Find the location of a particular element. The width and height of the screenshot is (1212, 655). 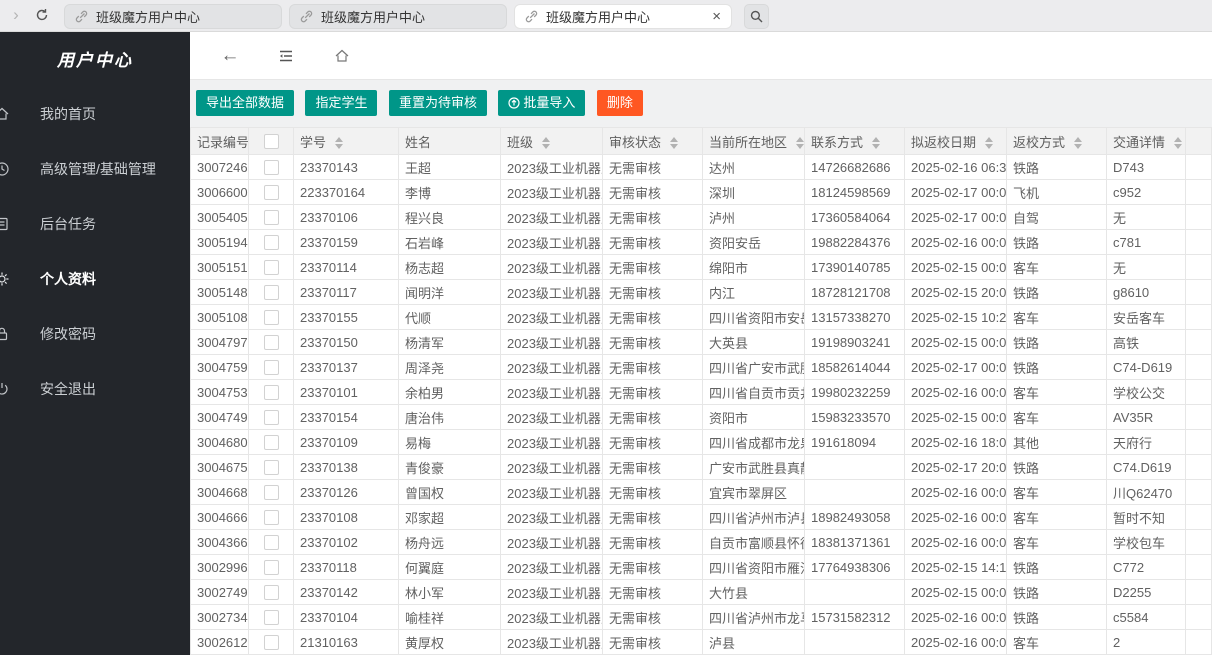

refresh-icon is located at coordinates (42, 16).